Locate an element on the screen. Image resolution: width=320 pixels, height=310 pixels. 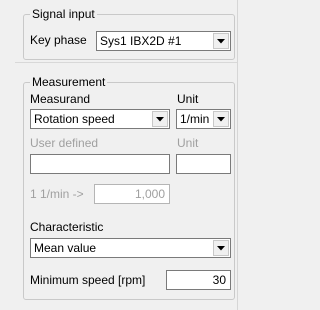
conversion-label: 1 1/min -> is located at coordinates (57, 194).